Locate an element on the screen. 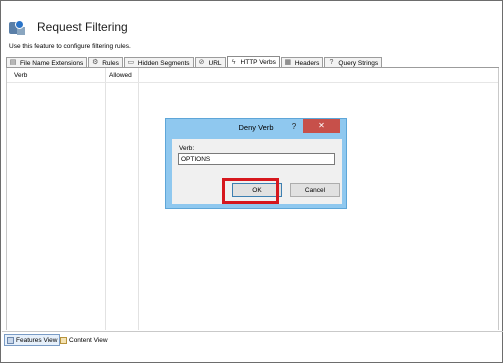 This screenshot has width=503, height=363. query-strings-icon: ? is located at coordinates (331, 62).